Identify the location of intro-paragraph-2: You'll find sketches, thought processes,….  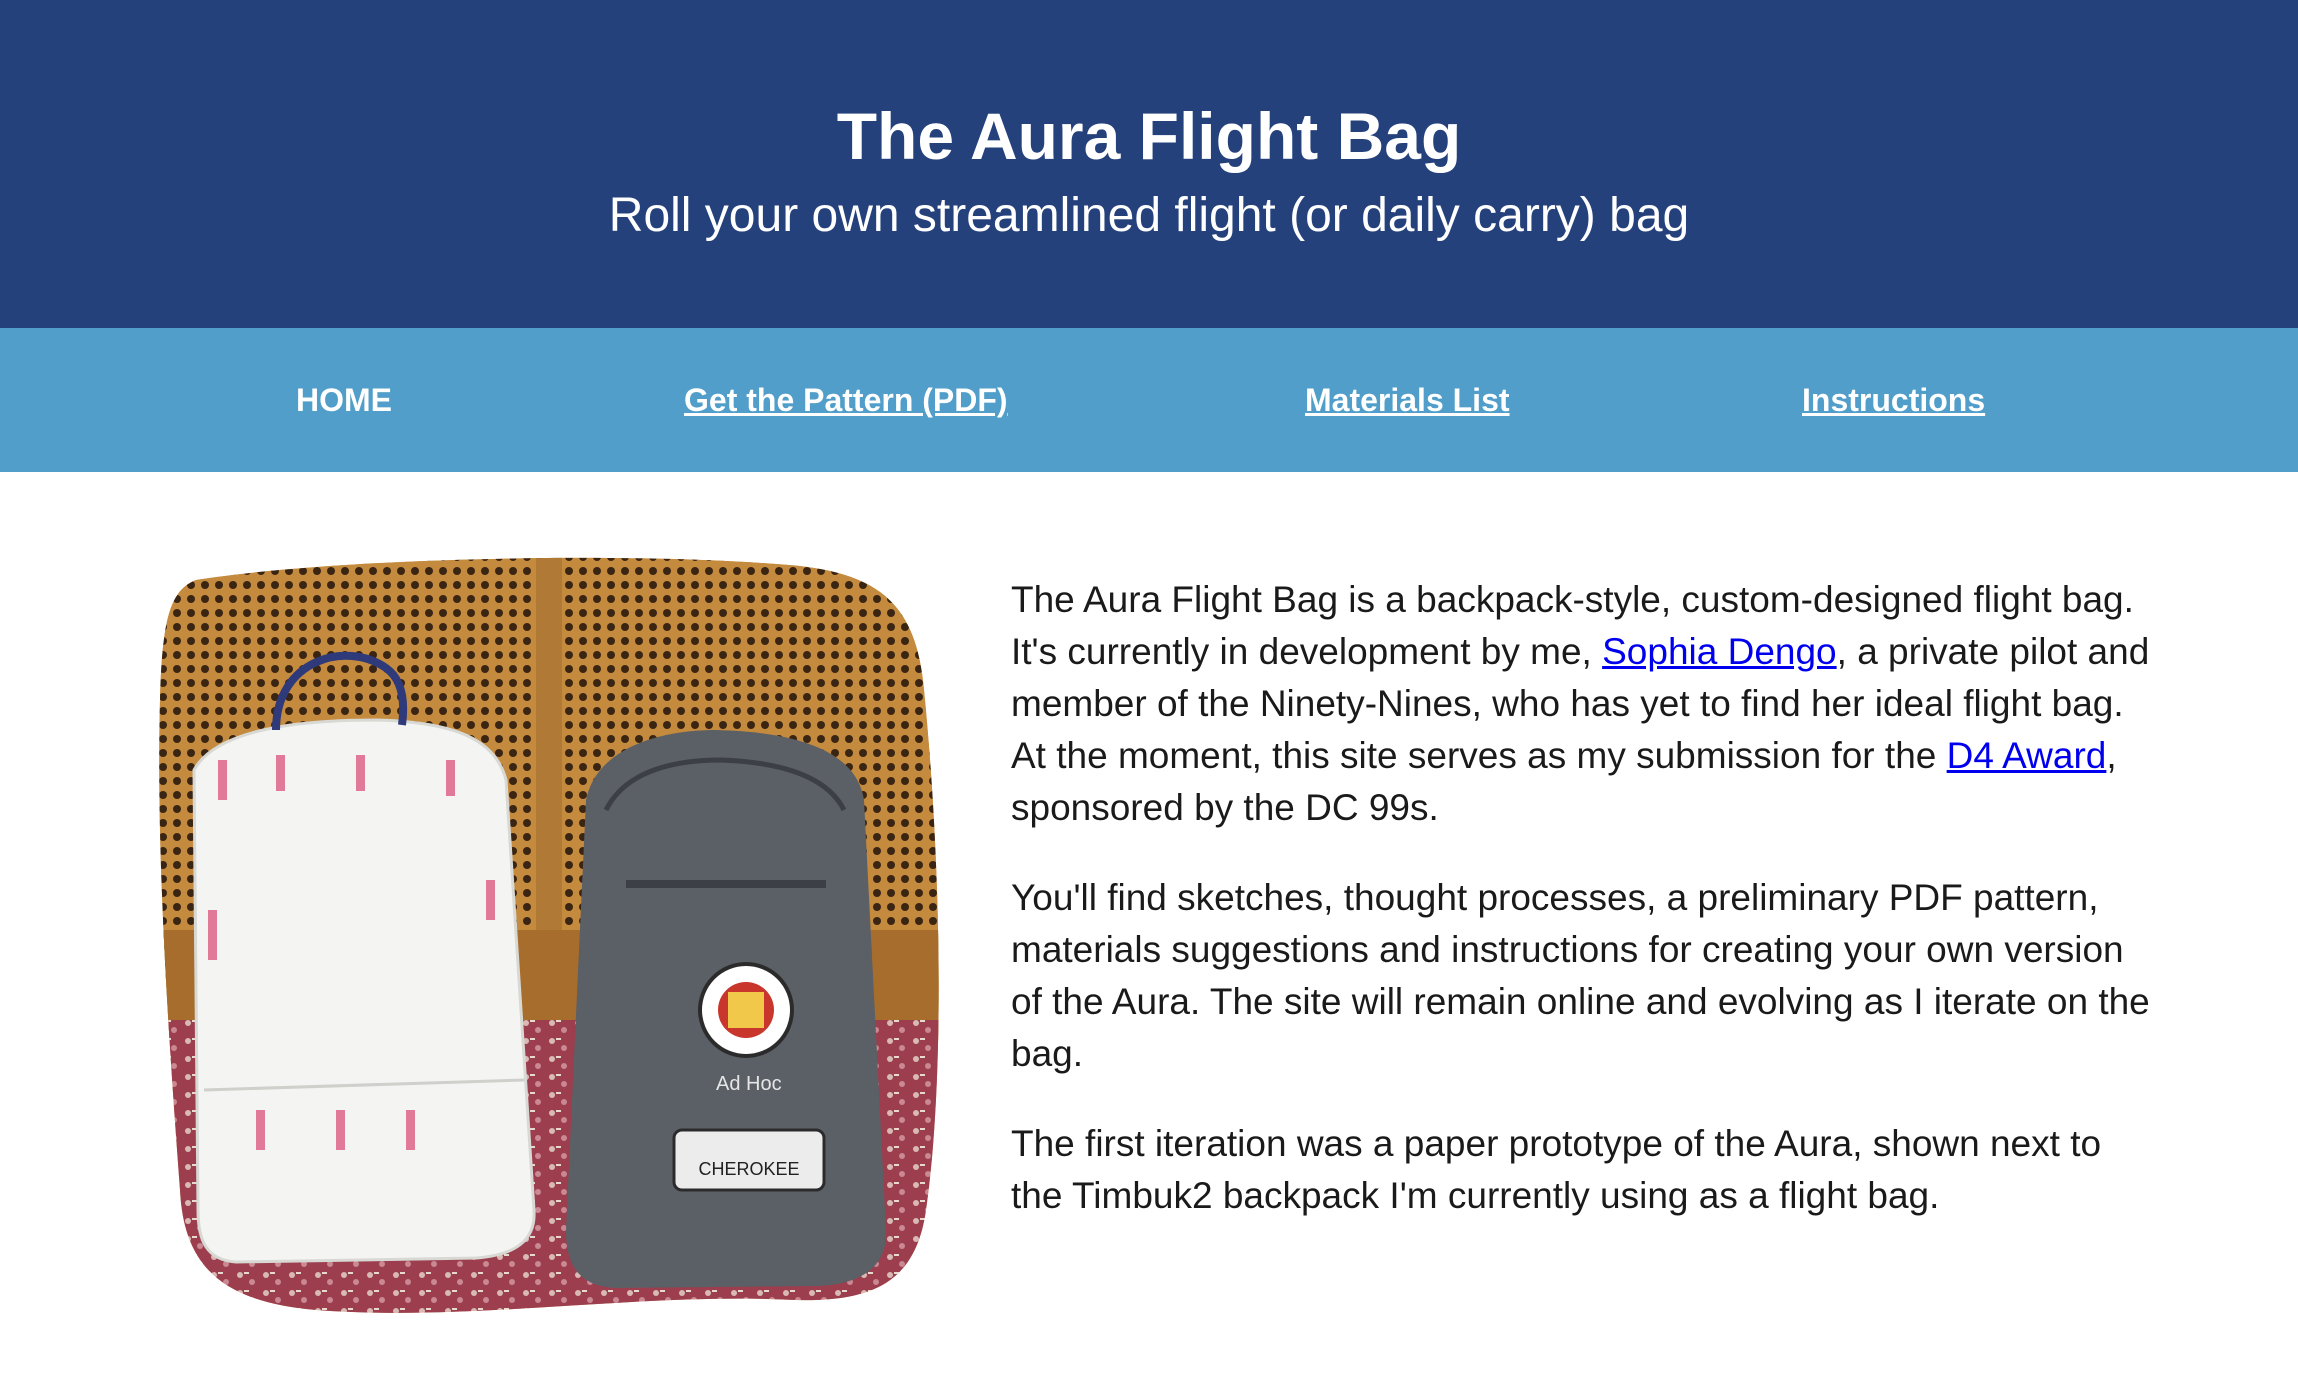
(1580, 975).